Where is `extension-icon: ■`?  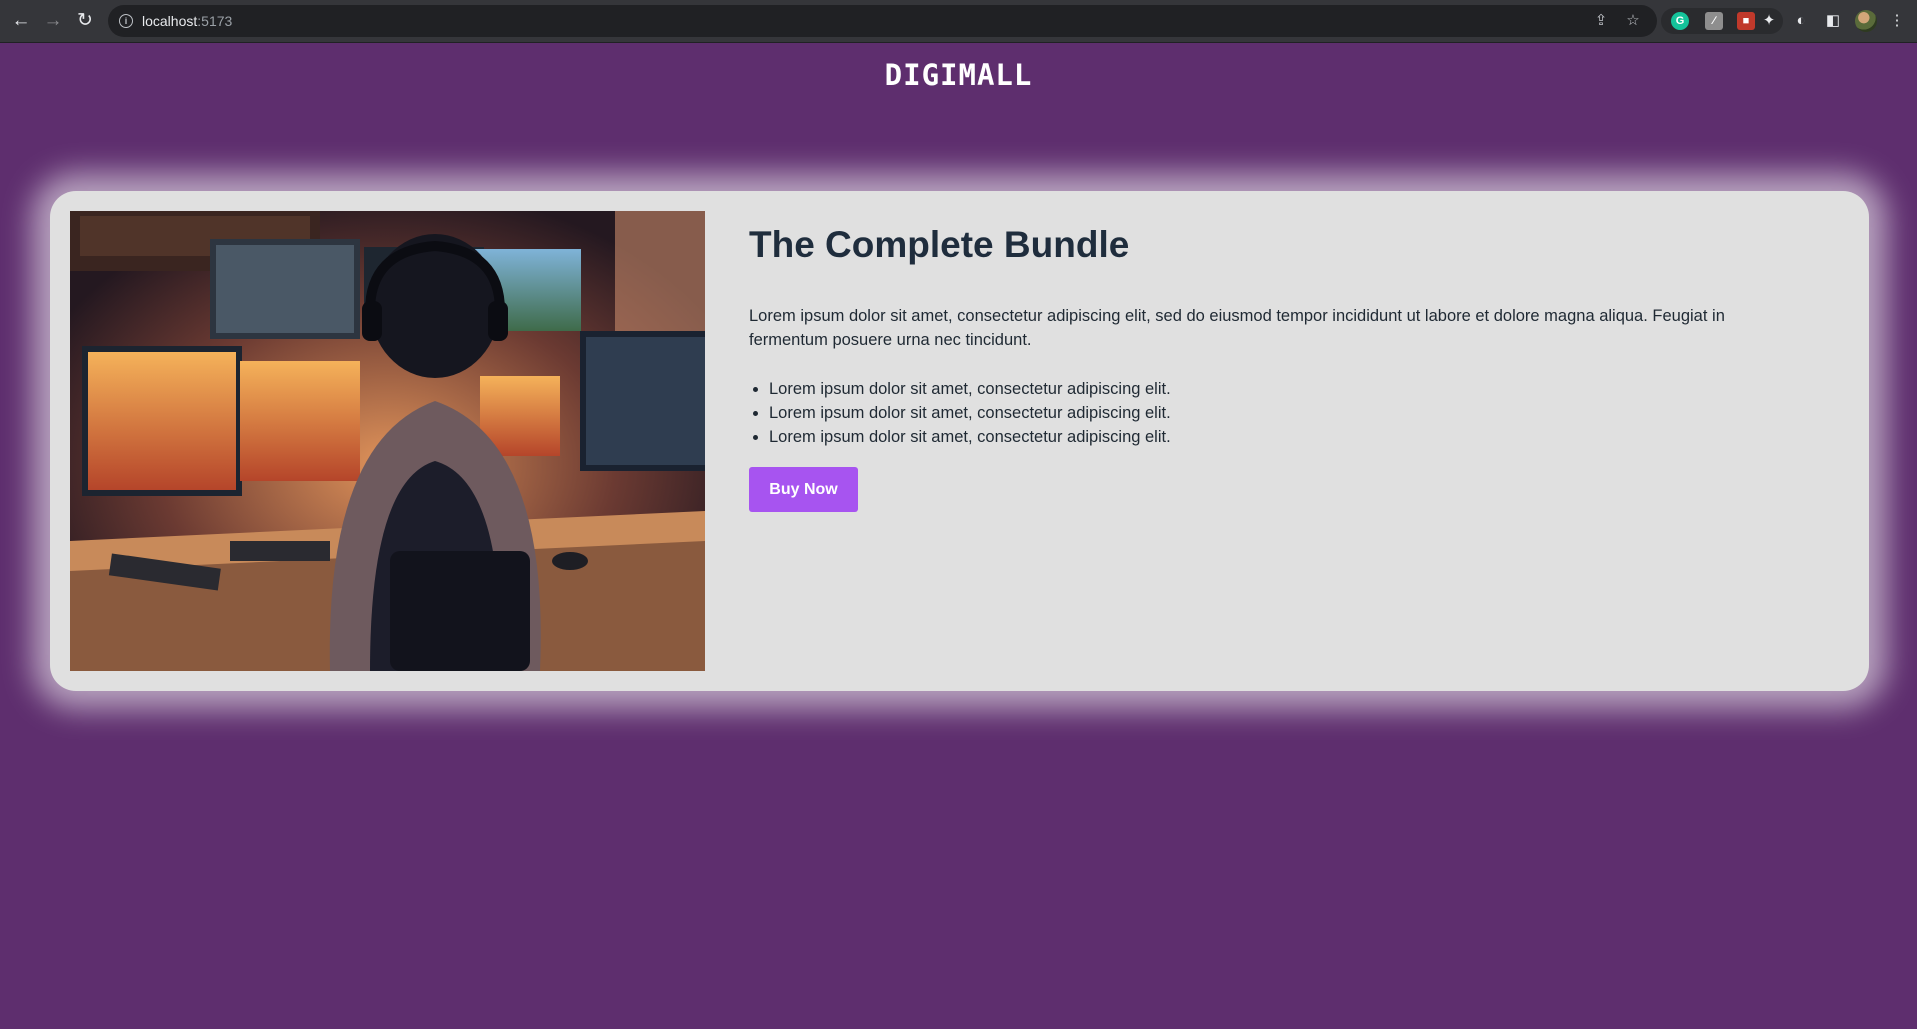
extension-icon: ■ is located at coordinates (1746, 21).